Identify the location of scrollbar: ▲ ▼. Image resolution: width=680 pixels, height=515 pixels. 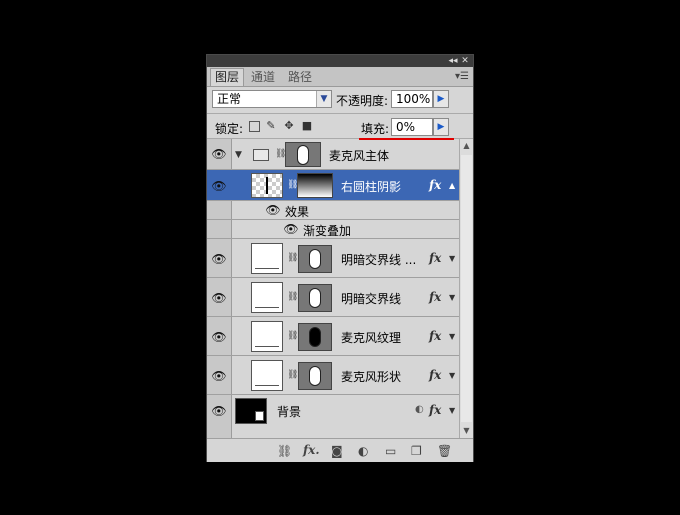
(466, 288).